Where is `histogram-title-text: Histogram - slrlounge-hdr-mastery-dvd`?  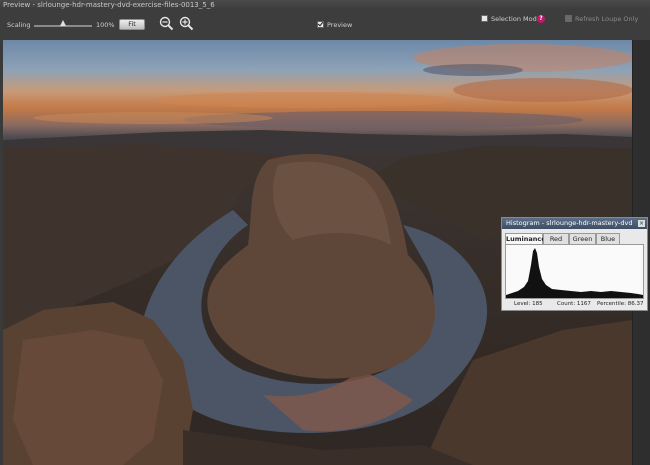
histogram-title-text: Histogram - slrlounge-hdr-mastery-dvd is located at coordinates (569, 223).